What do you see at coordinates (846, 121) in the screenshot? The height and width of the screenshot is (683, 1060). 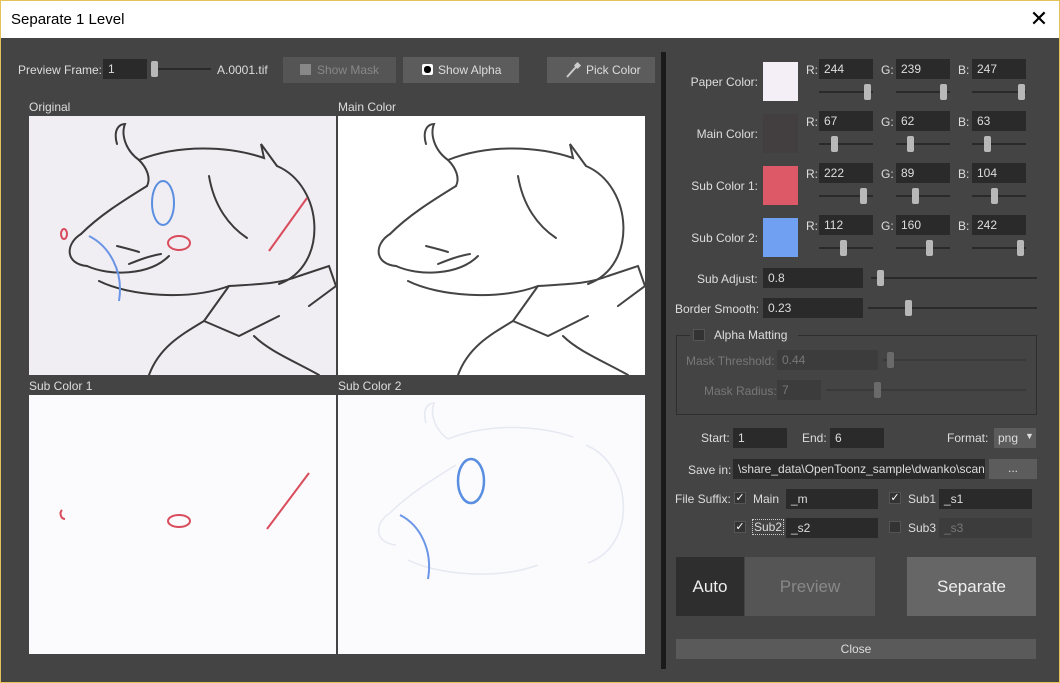 I see `channel-field-r: 67` at bounding box center [846, 121].